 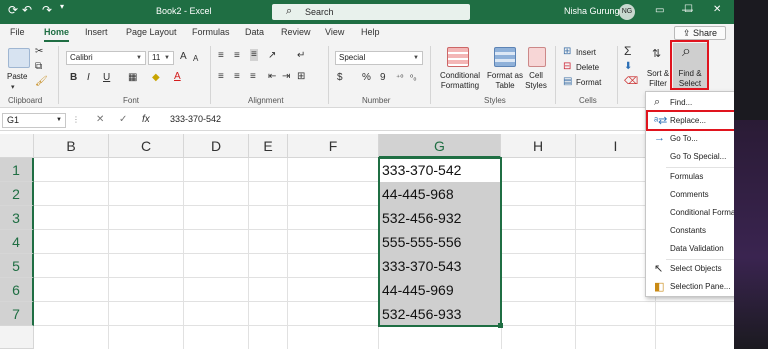 I want to click on row-header-5: 5, so click(x=17, y=266).